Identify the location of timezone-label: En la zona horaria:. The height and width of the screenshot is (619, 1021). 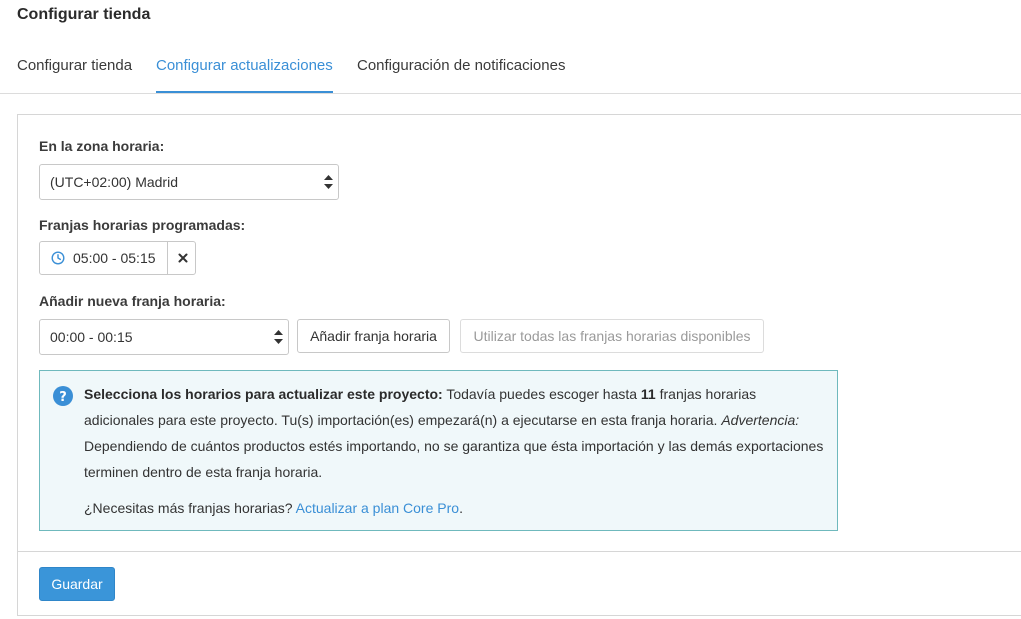
(102, 146).